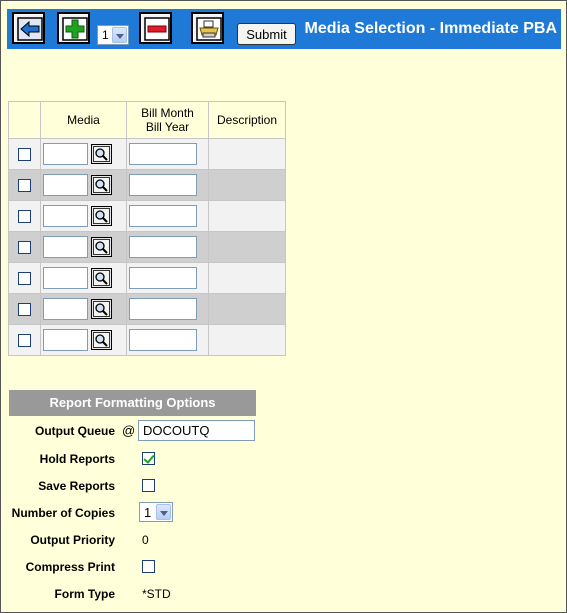 The width and height of the screenshot is (567, 613). What do you see at coordinates (129, 430) in the screenshot?
I see `output-queue-at: @` at bounding box center [129, 430].